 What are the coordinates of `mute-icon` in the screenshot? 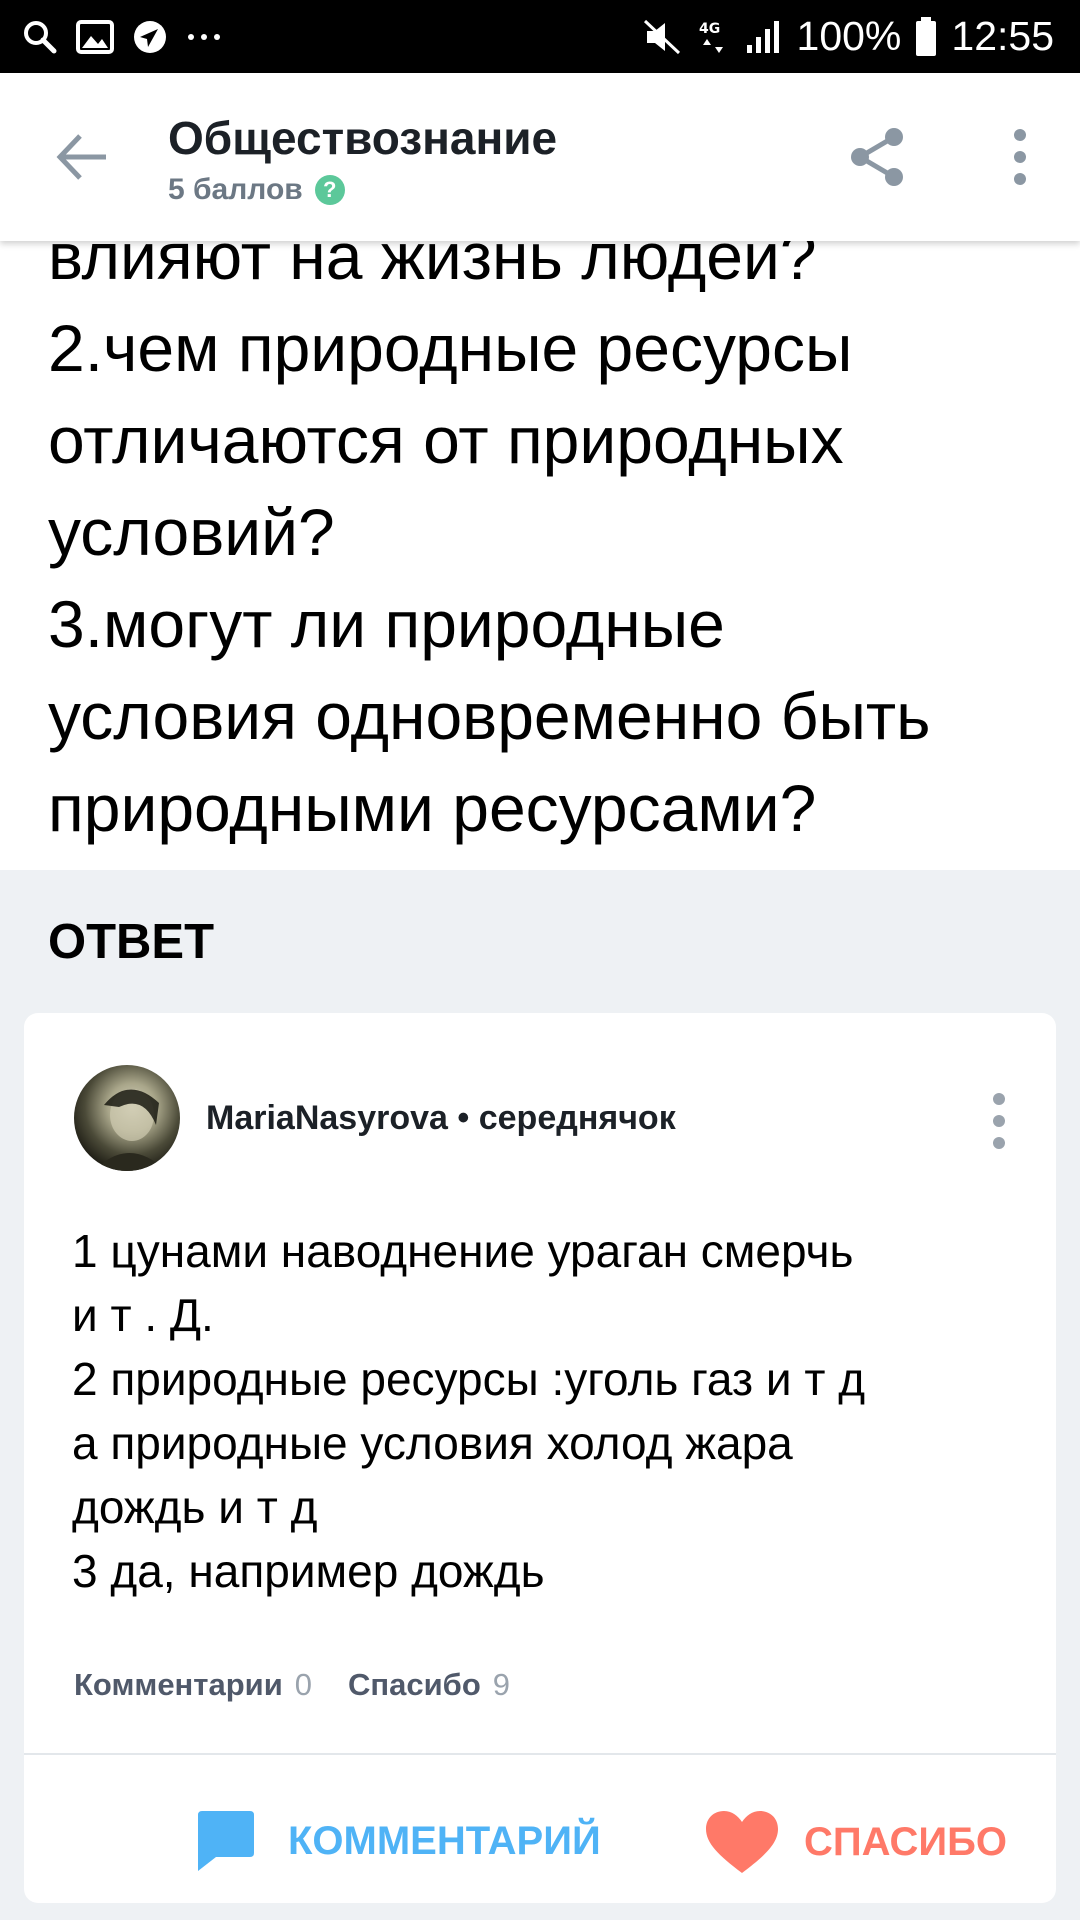 It's located at (663, 37).